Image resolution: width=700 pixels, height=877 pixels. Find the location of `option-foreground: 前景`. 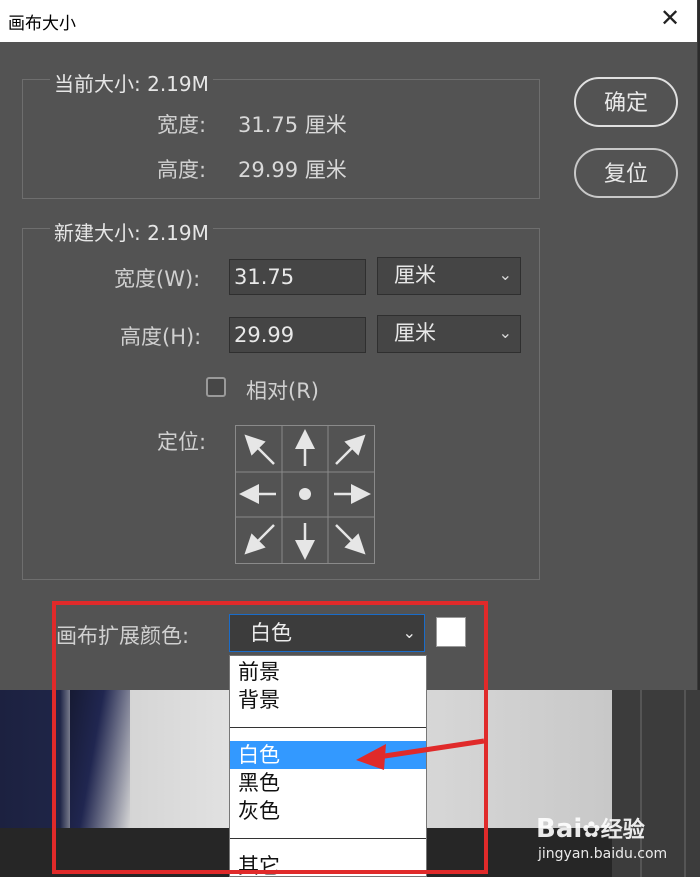

option-foreground: 前景 is located at coordinates (328, 672).